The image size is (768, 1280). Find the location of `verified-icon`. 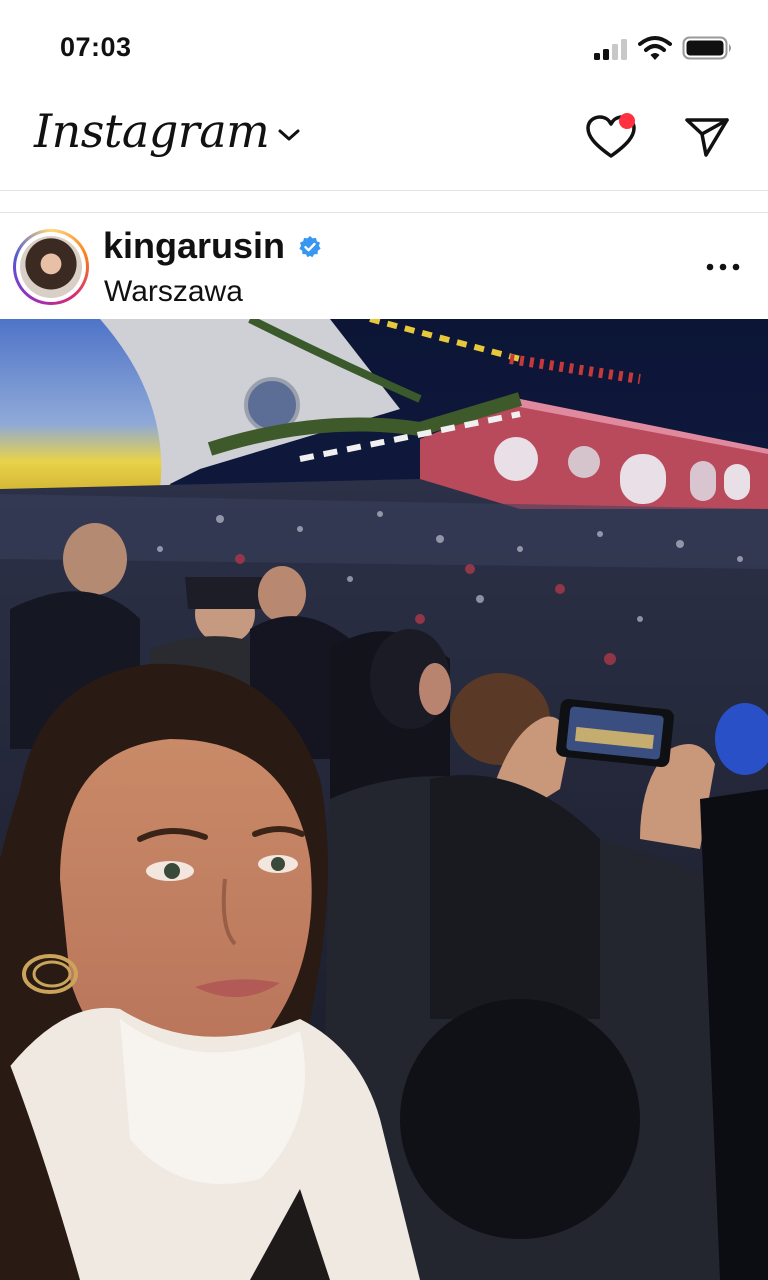

verified-icon is located at coordinates (310, 249).